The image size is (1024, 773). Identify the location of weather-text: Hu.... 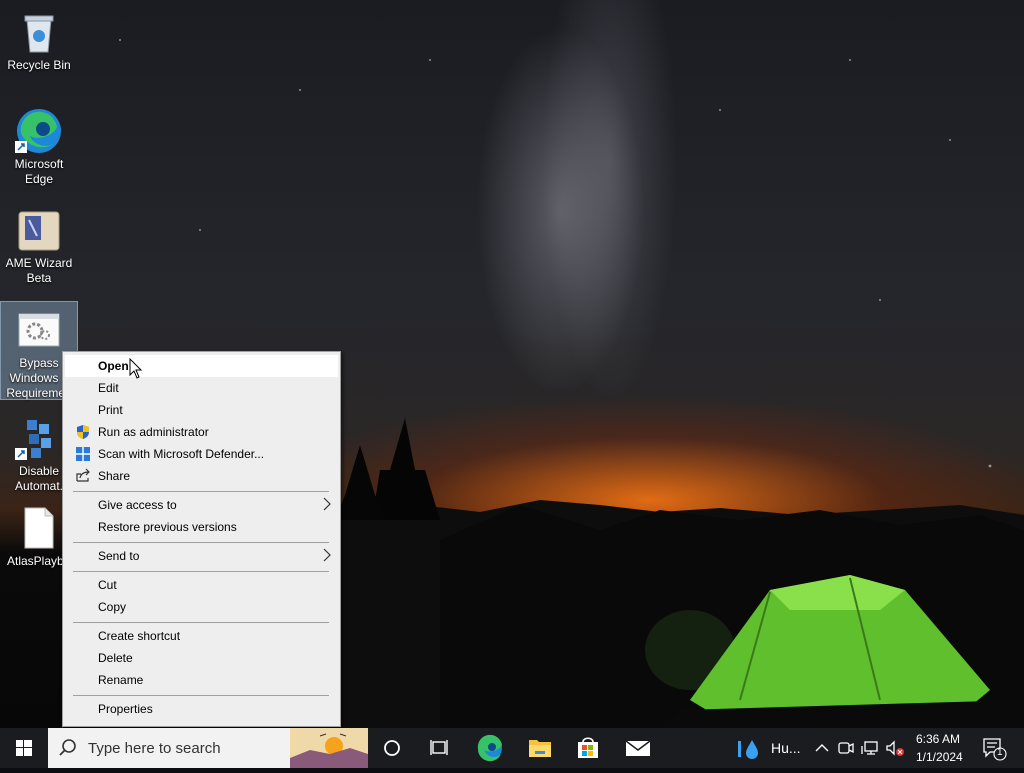
(786, 748).